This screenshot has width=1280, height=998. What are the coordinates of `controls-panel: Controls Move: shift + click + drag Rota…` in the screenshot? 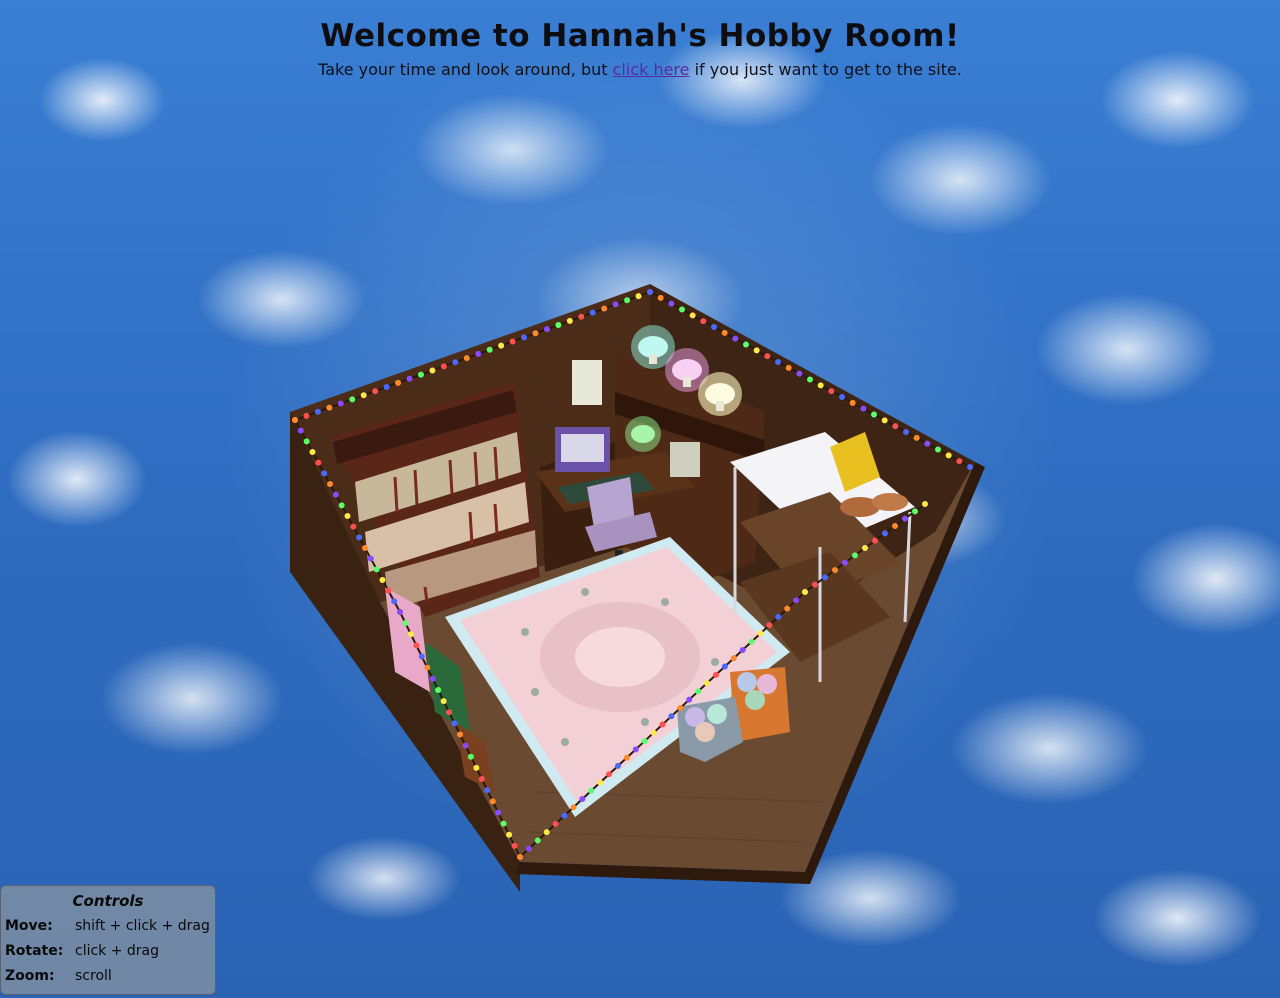 It's located at (108, 940).